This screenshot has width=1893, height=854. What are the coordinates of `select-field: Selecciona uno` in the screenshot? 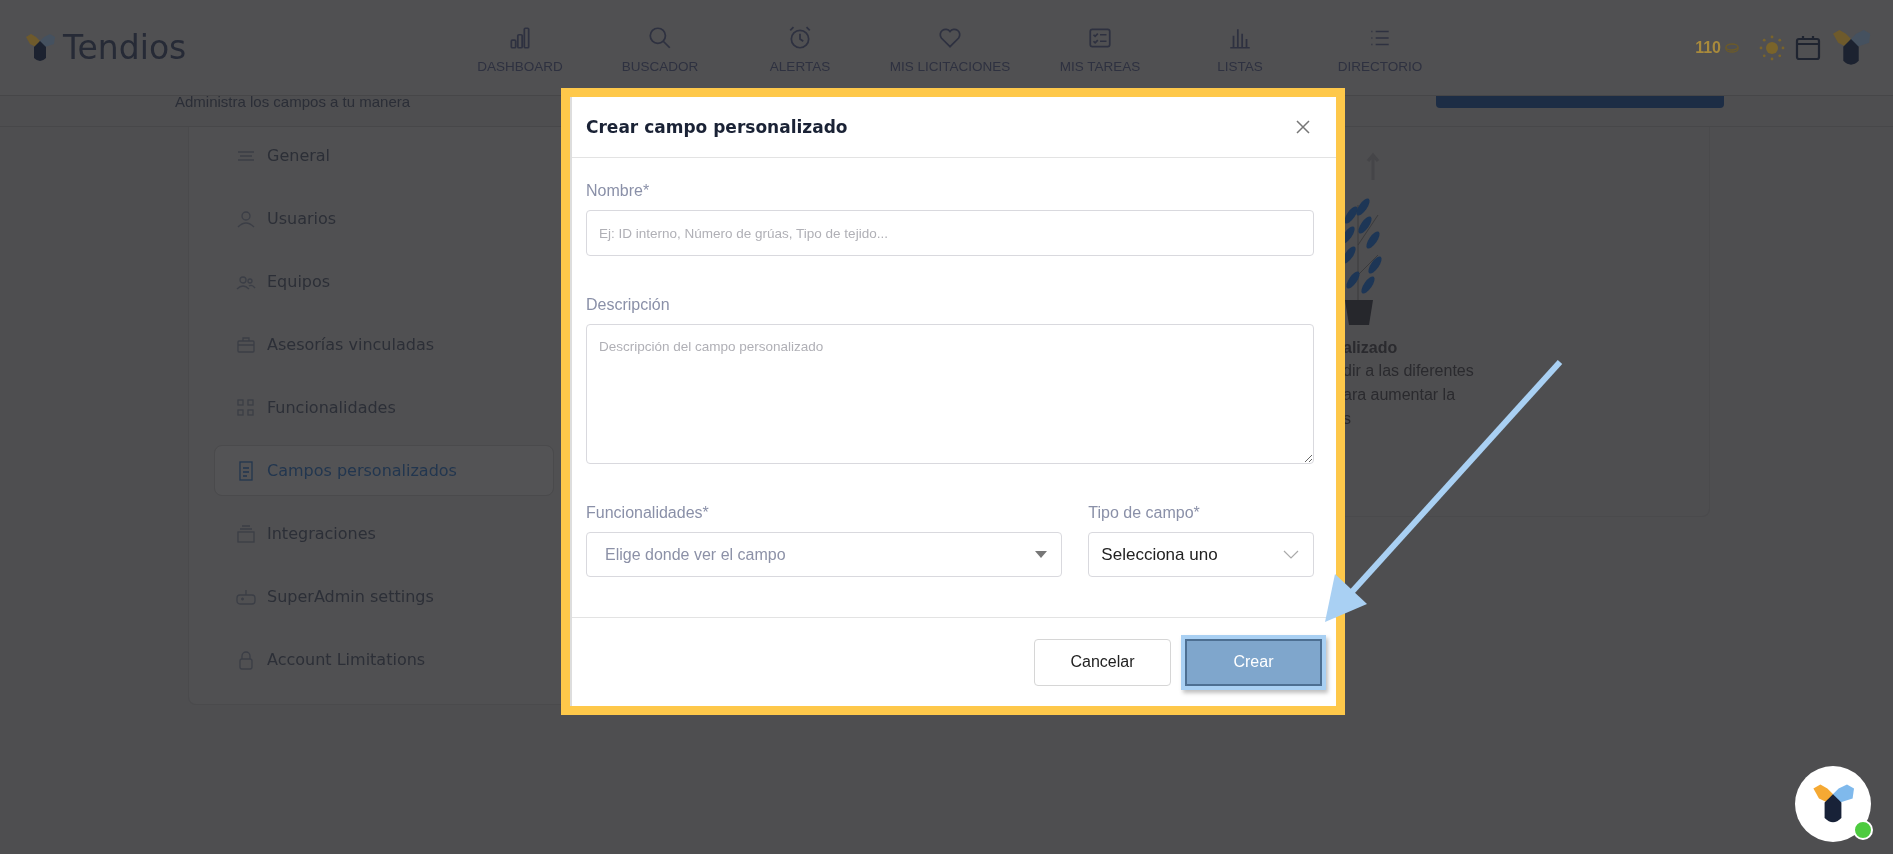 It's located at (1201, 554).